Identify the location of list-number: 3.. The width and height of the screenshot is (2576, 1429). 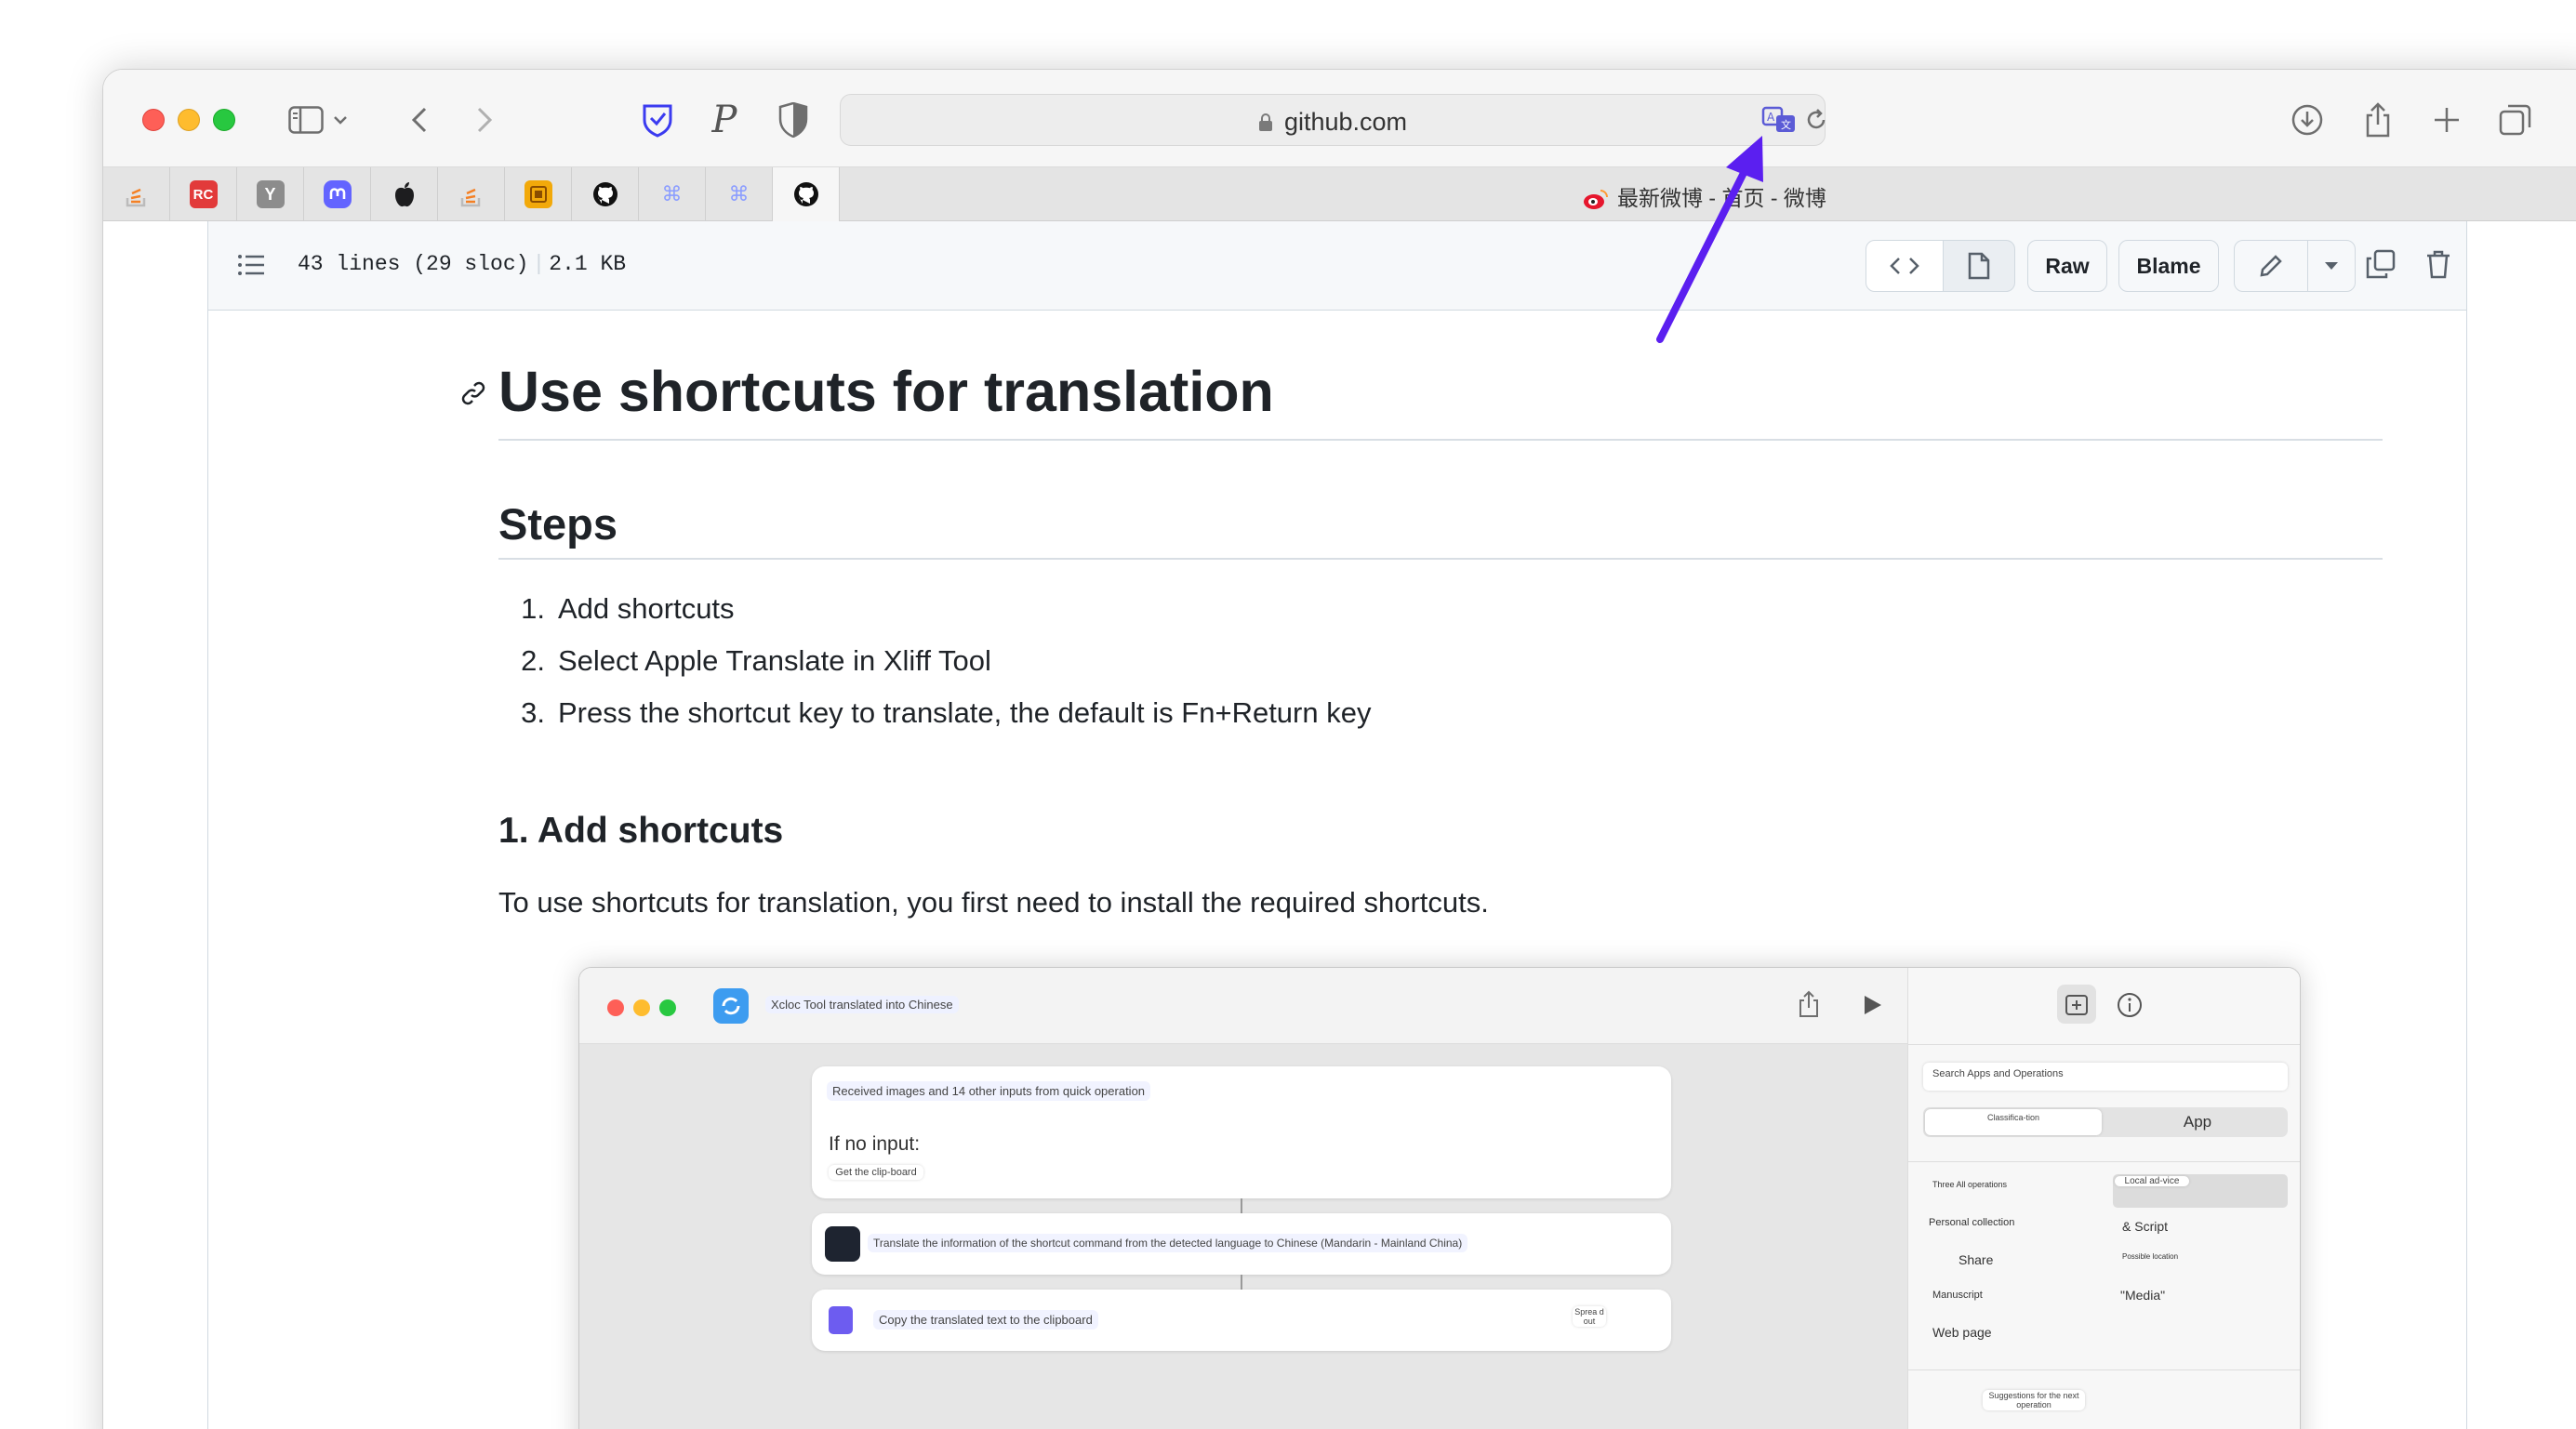
(533, 713).